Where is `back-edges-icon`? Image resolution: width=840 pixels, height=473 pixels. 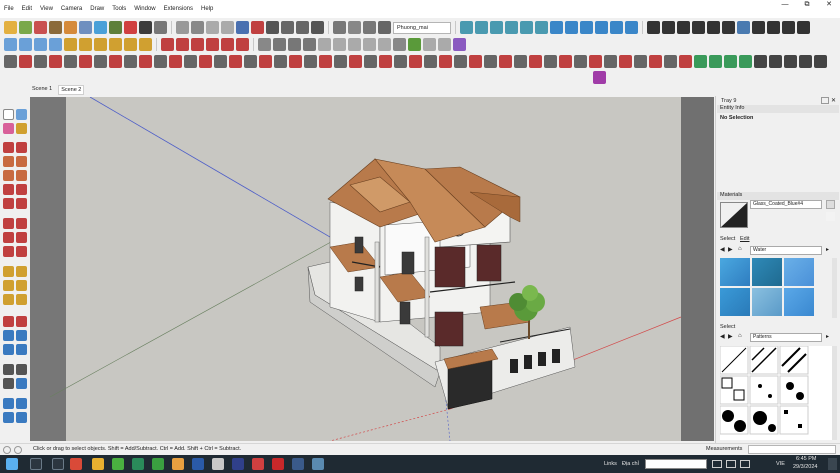 back-edges-icon is located at coordinates (571, 27).